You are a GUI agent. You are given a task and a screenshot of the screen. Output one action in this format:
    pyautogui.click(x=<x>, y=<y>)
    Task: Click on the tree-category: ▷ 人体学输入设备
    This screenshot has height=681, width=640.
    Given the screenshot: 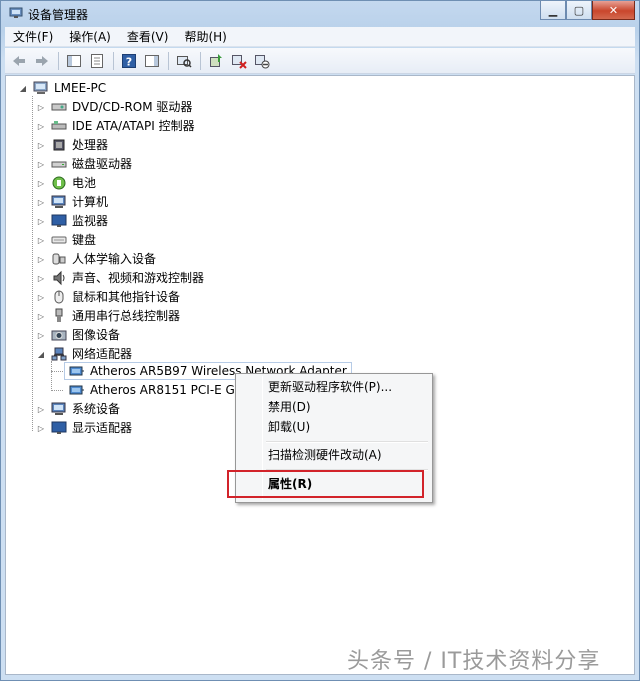 What is the action you would take?
    pyautogui.click(x=96, y=259)
    